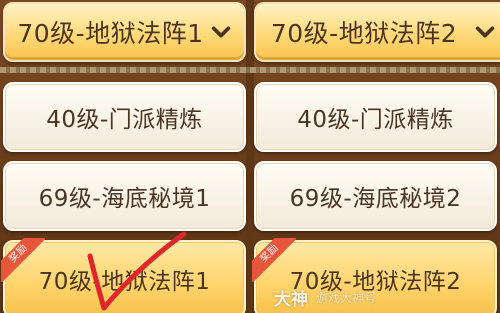  I want to click on option-right-1-label: 40级-门派精炼, so click(375, 120).